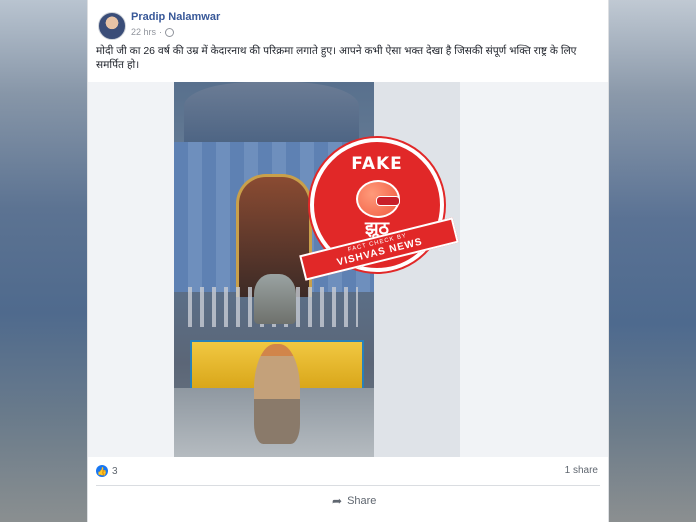  Describe the element at coordinates (102, 471) in the screenshot. I see `thumbs-up-icon: 👍` at that location.